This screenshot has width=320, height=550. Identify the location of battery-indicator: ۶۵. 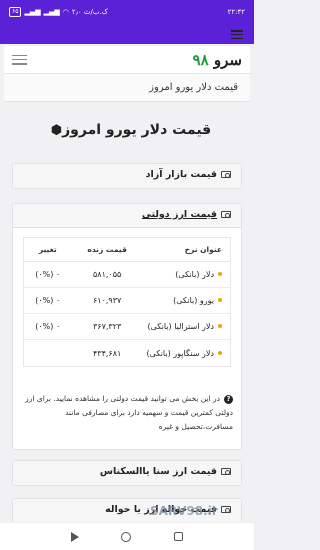
(15, 12).